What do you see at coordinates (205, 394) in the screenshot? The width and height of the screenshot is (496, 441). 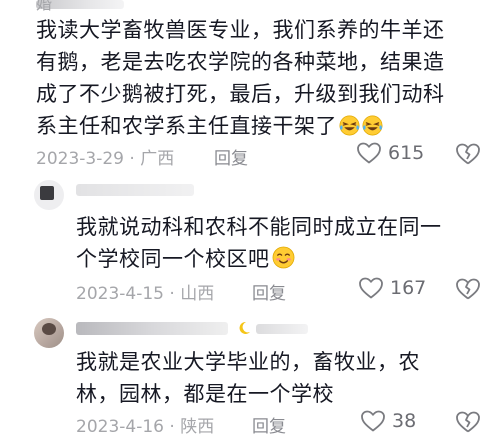 I see `comment-text-line: 林，园林，都是在一个学校` at bounding box center [205, 394].